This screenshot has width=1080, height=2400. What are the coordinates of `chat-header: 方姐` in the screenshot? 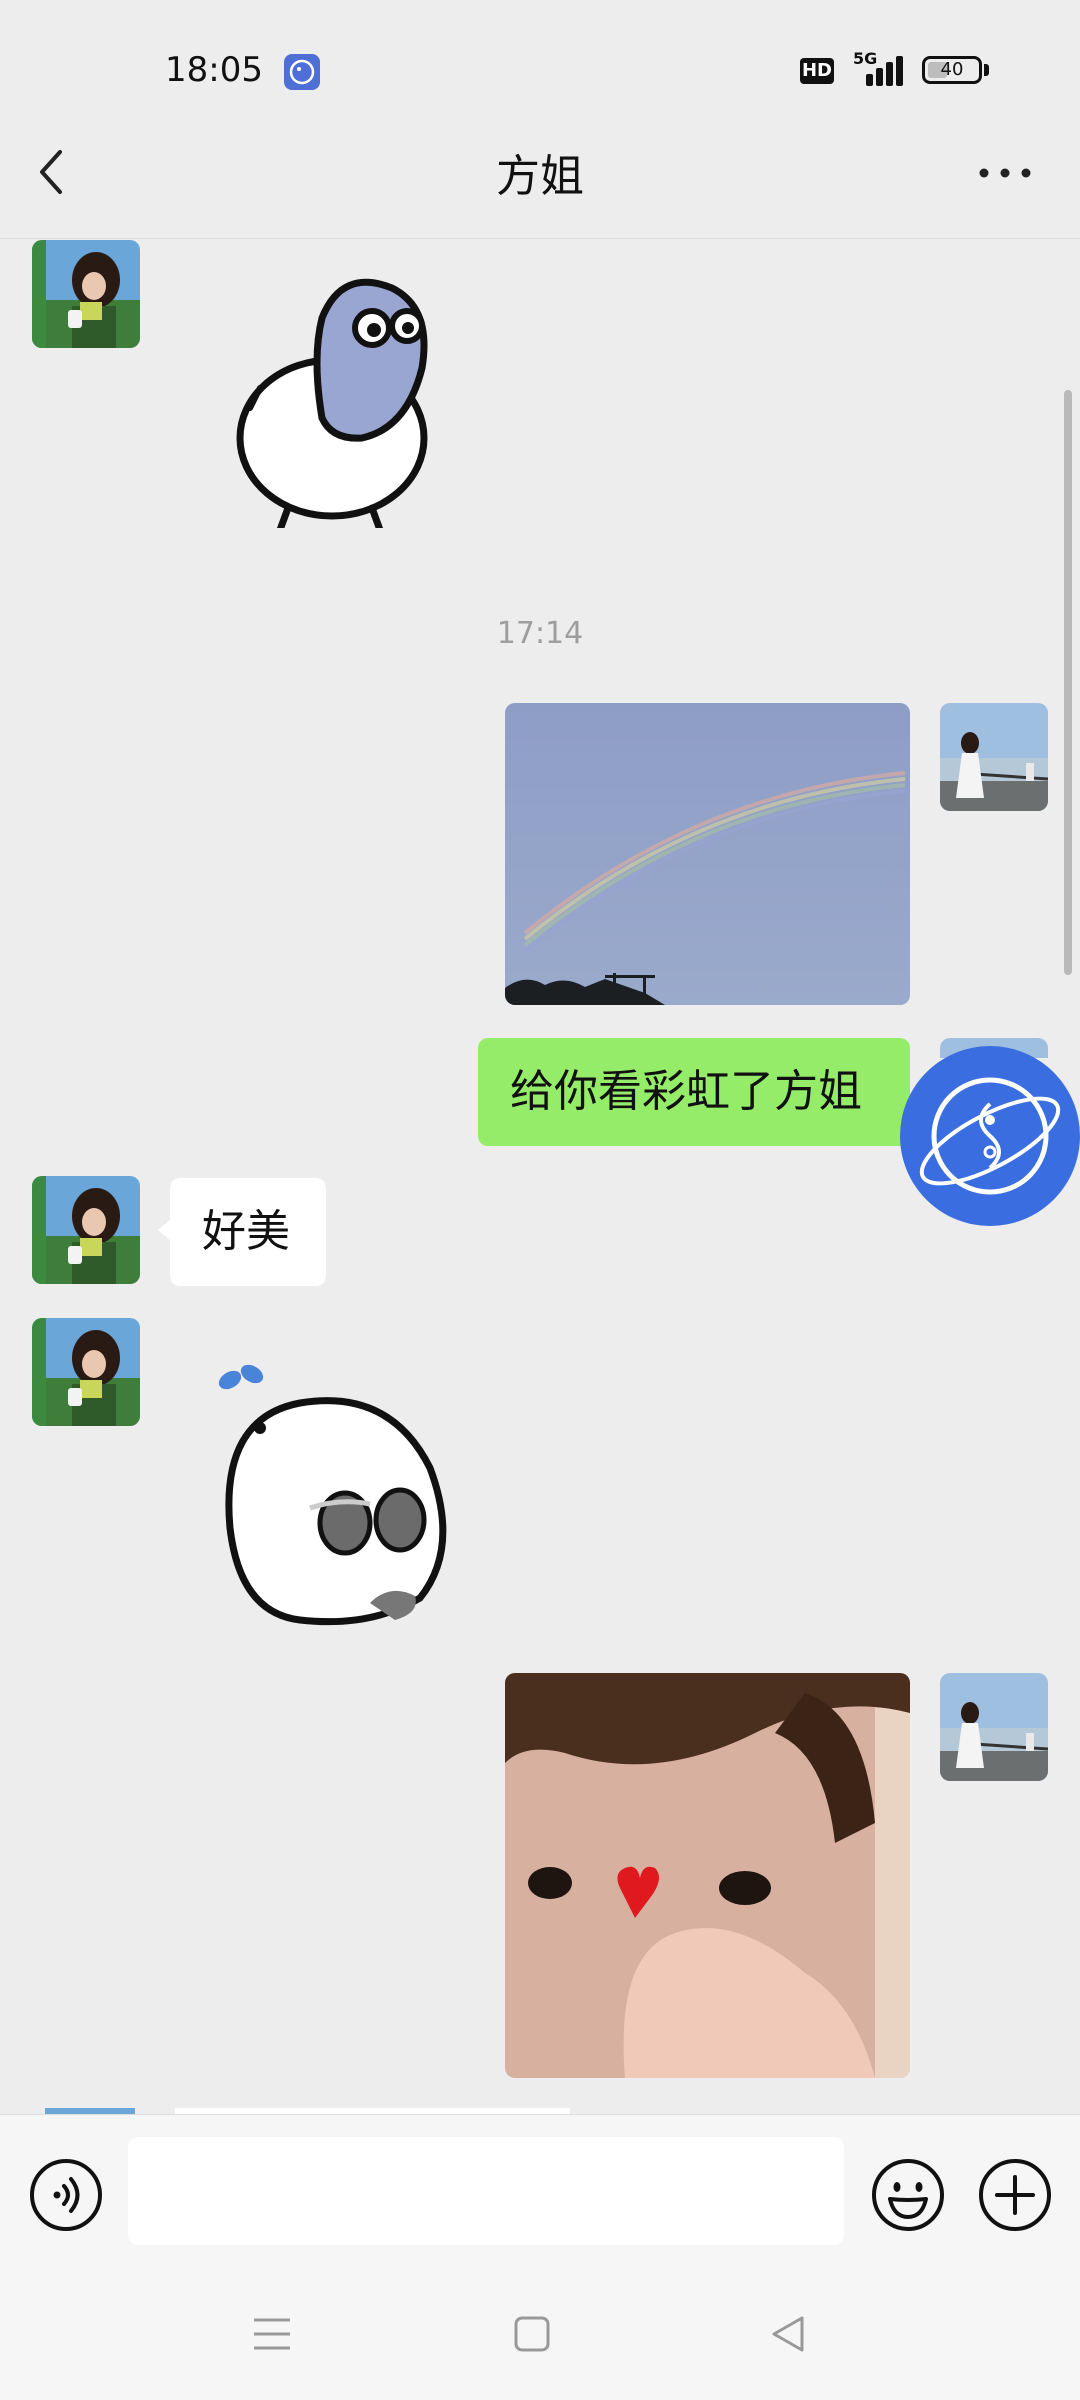 It's located at (540, 174).